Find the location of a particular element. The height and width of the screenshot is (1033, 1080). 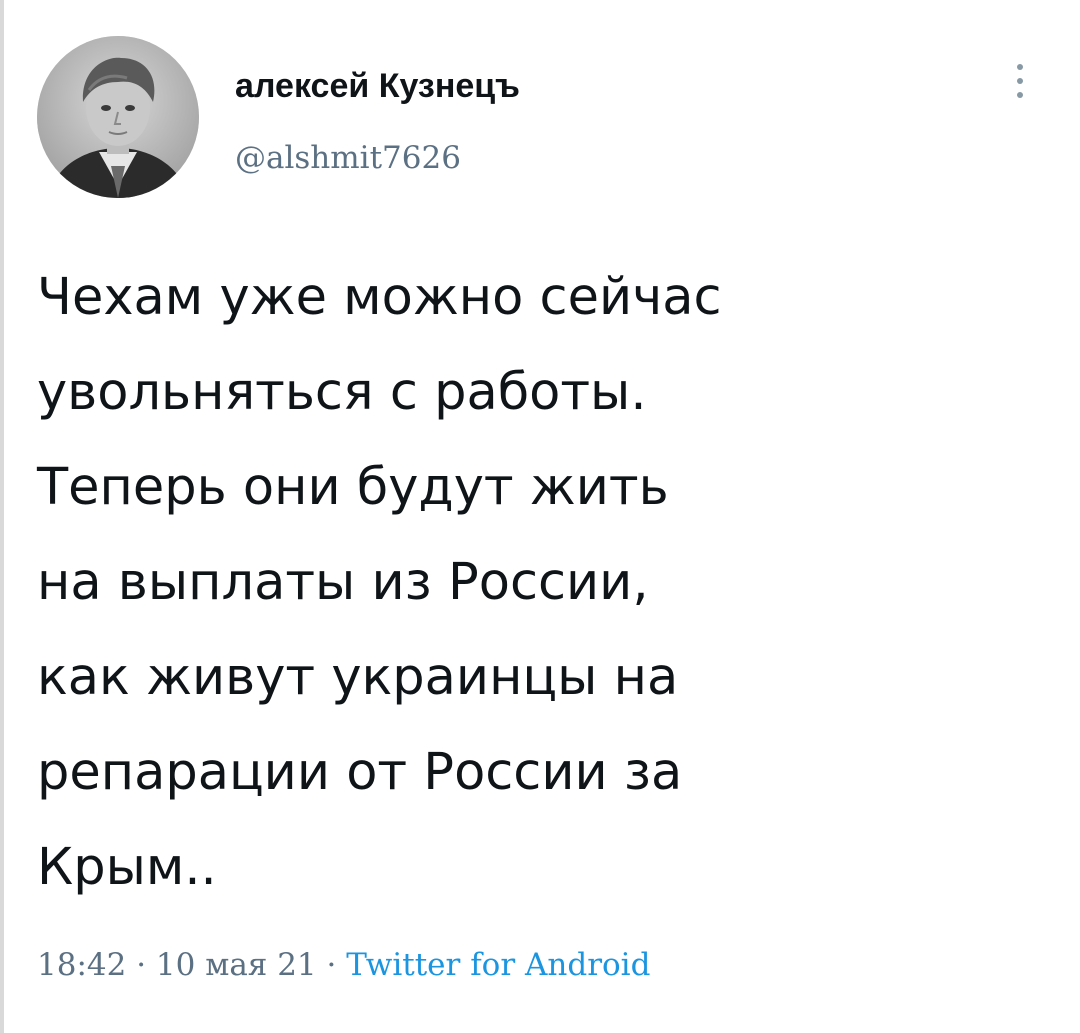

tweet-metadata: 18:42 · 10 мая 21 · Twitter for Android is located at coordinates (343, 965).